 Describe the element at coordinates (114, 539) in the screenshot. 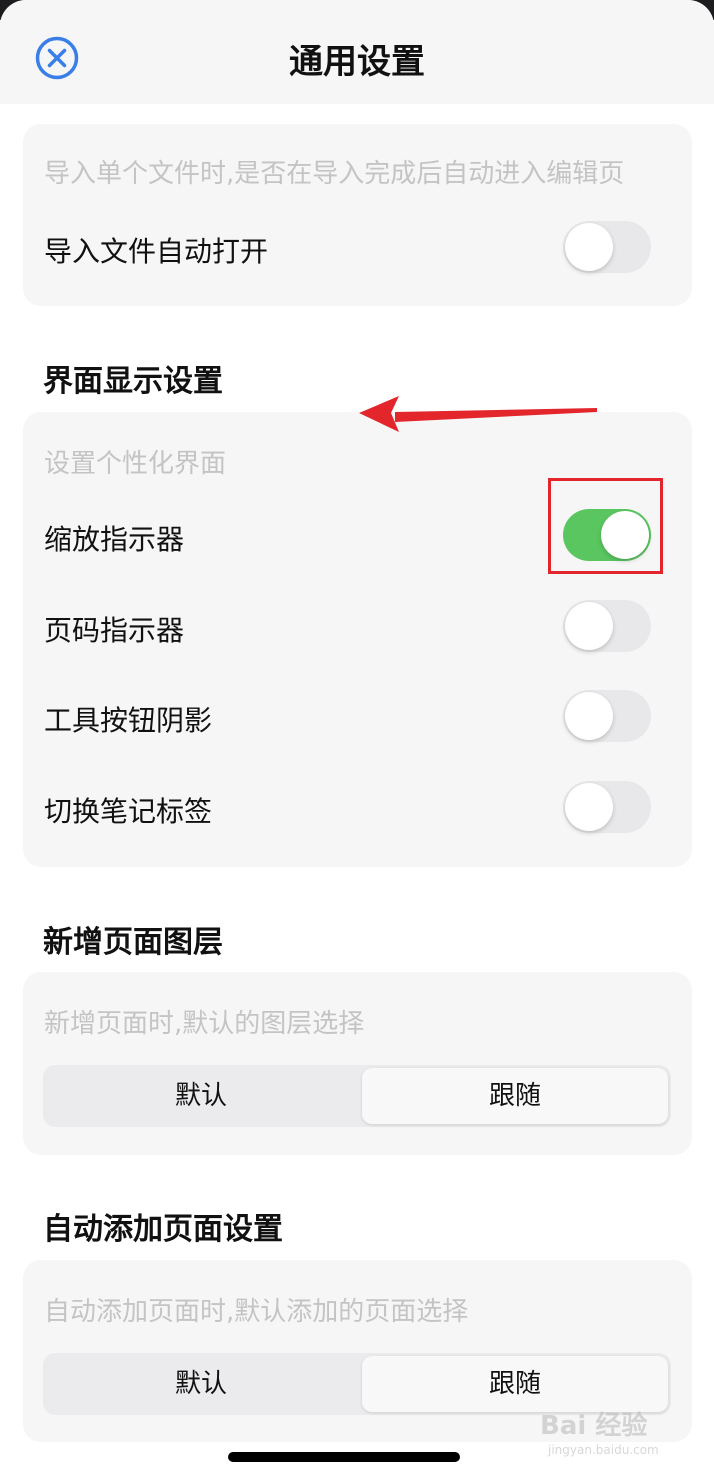

I see `zoom-indicator-label: 缩放指示器` at that location.